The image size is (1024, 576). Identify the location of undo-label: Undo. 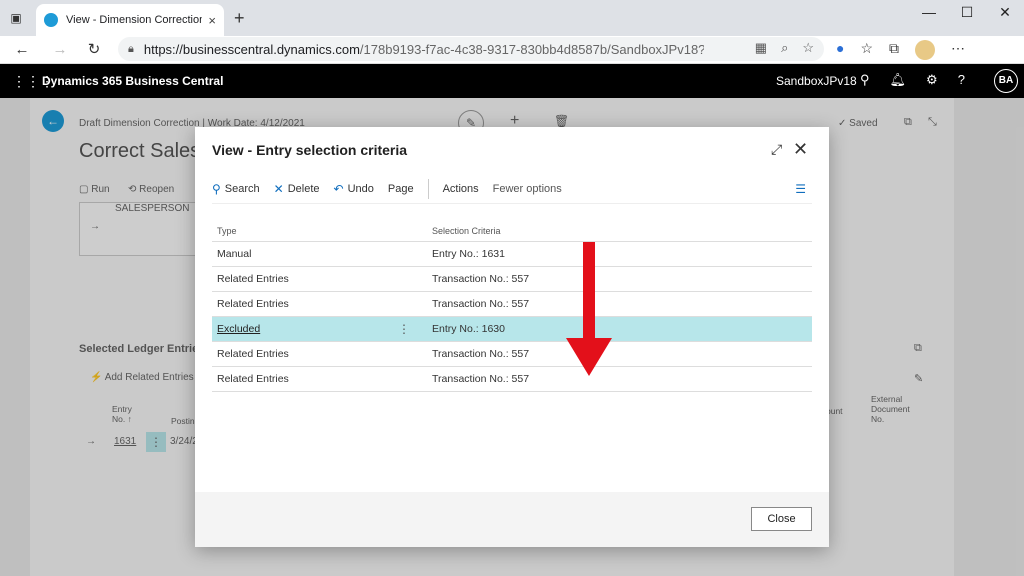
(360, 189).